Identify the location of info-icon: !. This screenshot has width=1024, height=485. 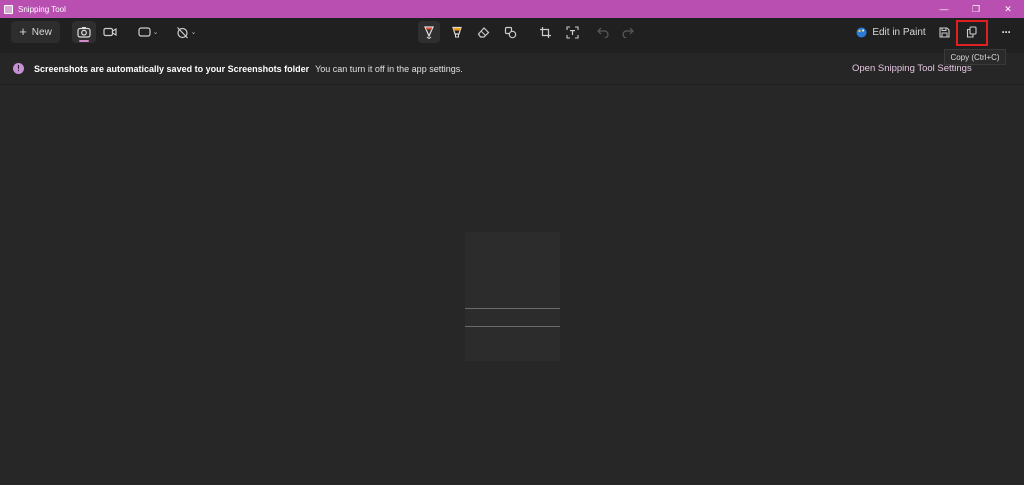
(18, 68).